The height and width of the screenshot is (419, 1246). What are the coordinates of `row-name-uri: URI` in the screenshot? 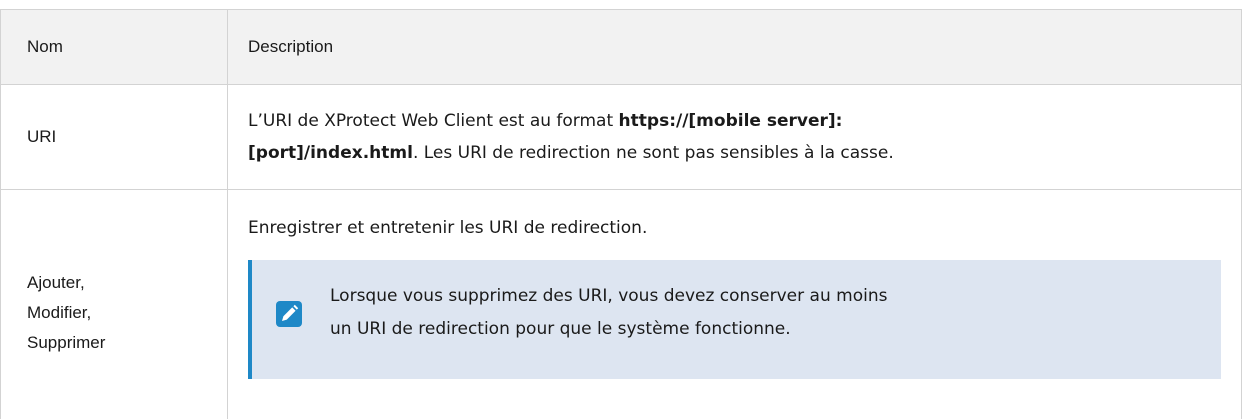 It's located at (114, 137).